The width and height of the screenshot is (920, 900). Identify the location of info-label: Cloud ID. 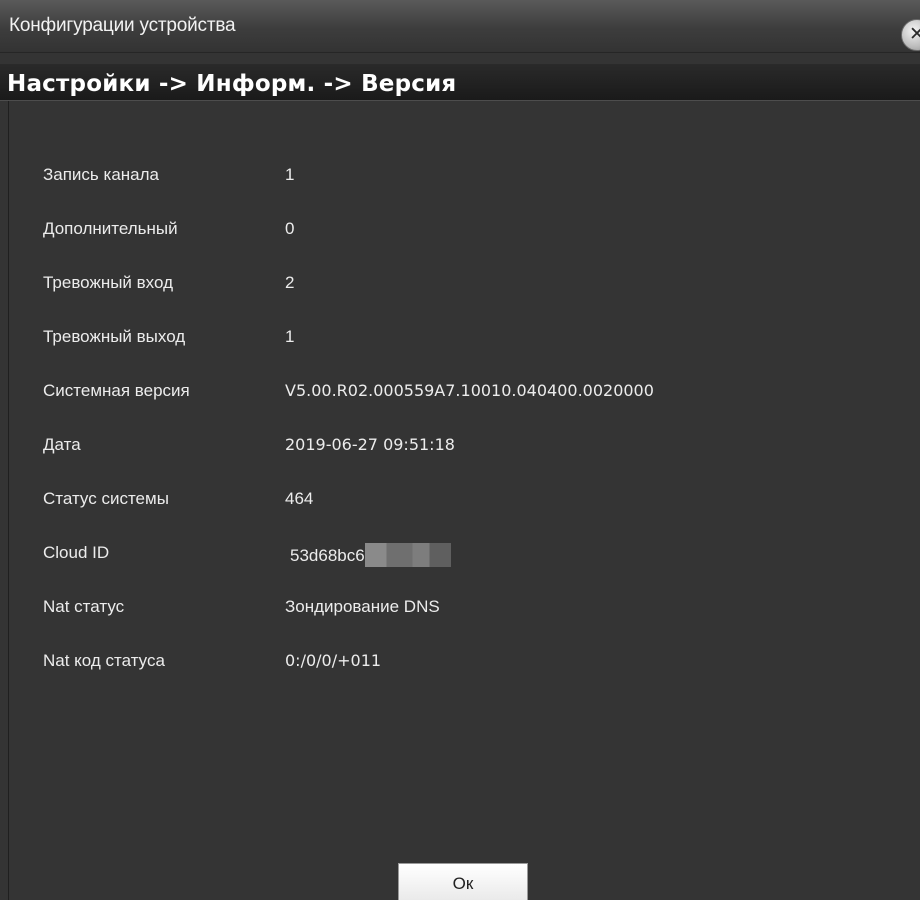
(76, 552).